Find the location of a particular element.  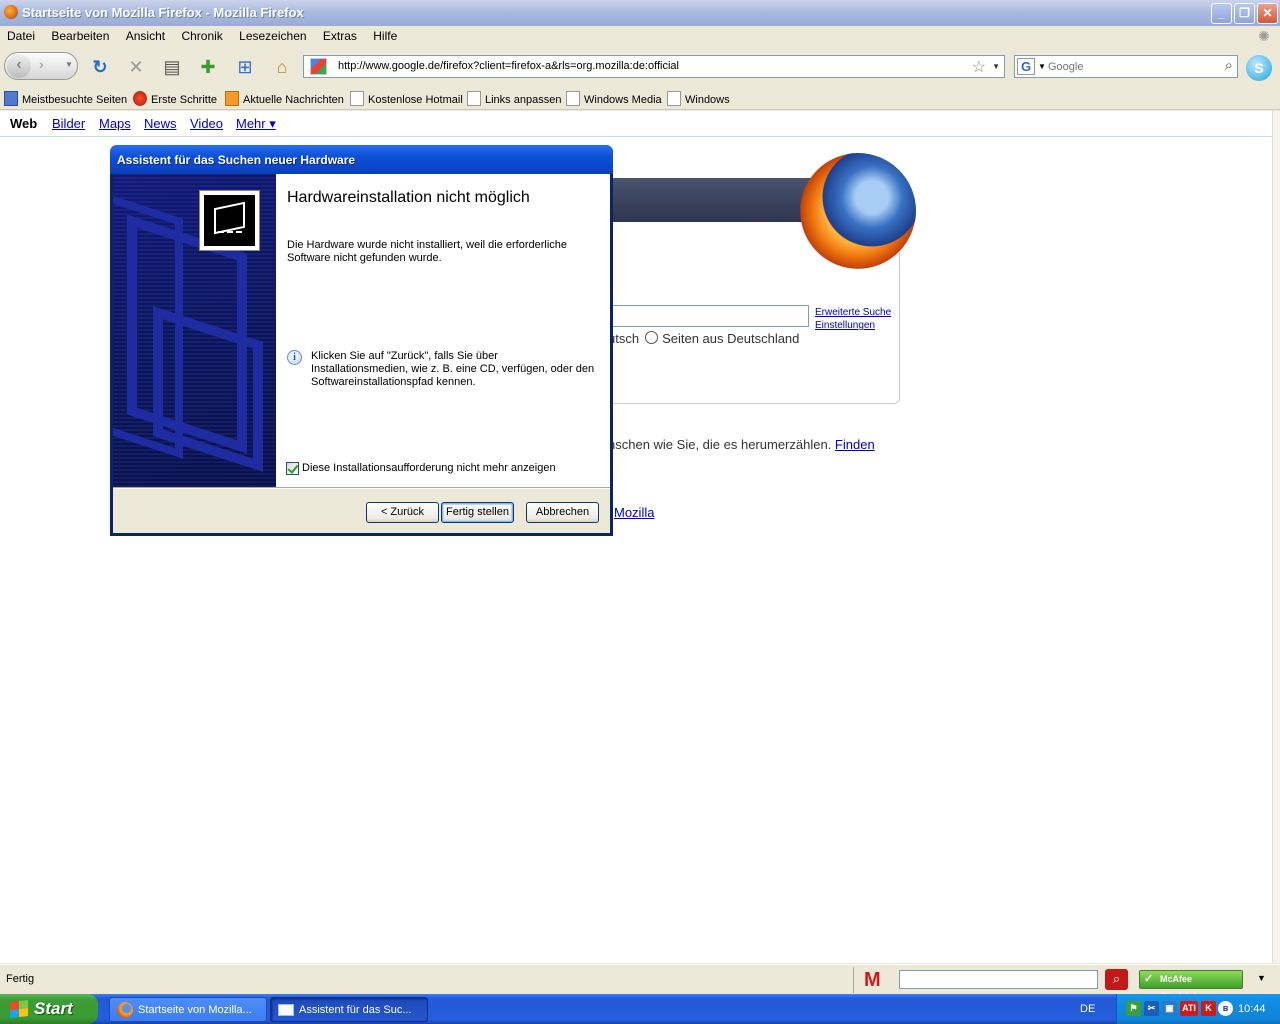

hardware-pins-shape is located at coordinates (230, 233).